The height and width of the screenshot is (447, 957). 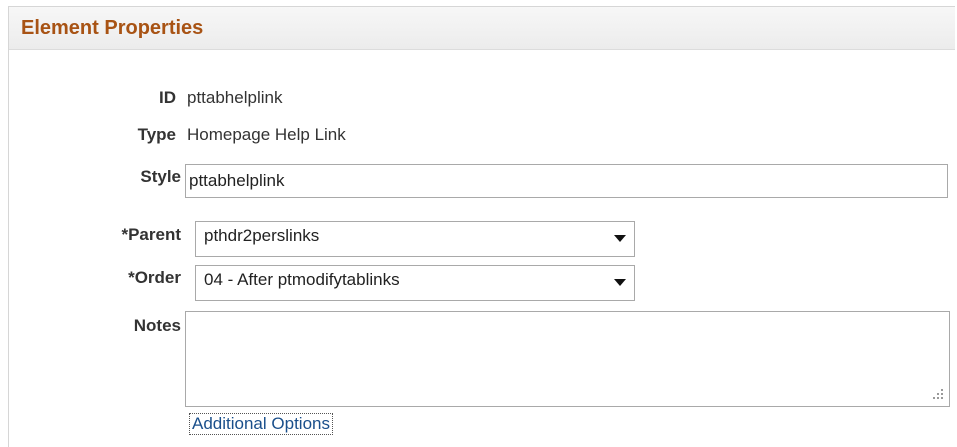 What do you see at coordinates (415, 239) in the screenshot?
I see `parent-select: pthdr2perslinks` at bounding box center [415, 239].